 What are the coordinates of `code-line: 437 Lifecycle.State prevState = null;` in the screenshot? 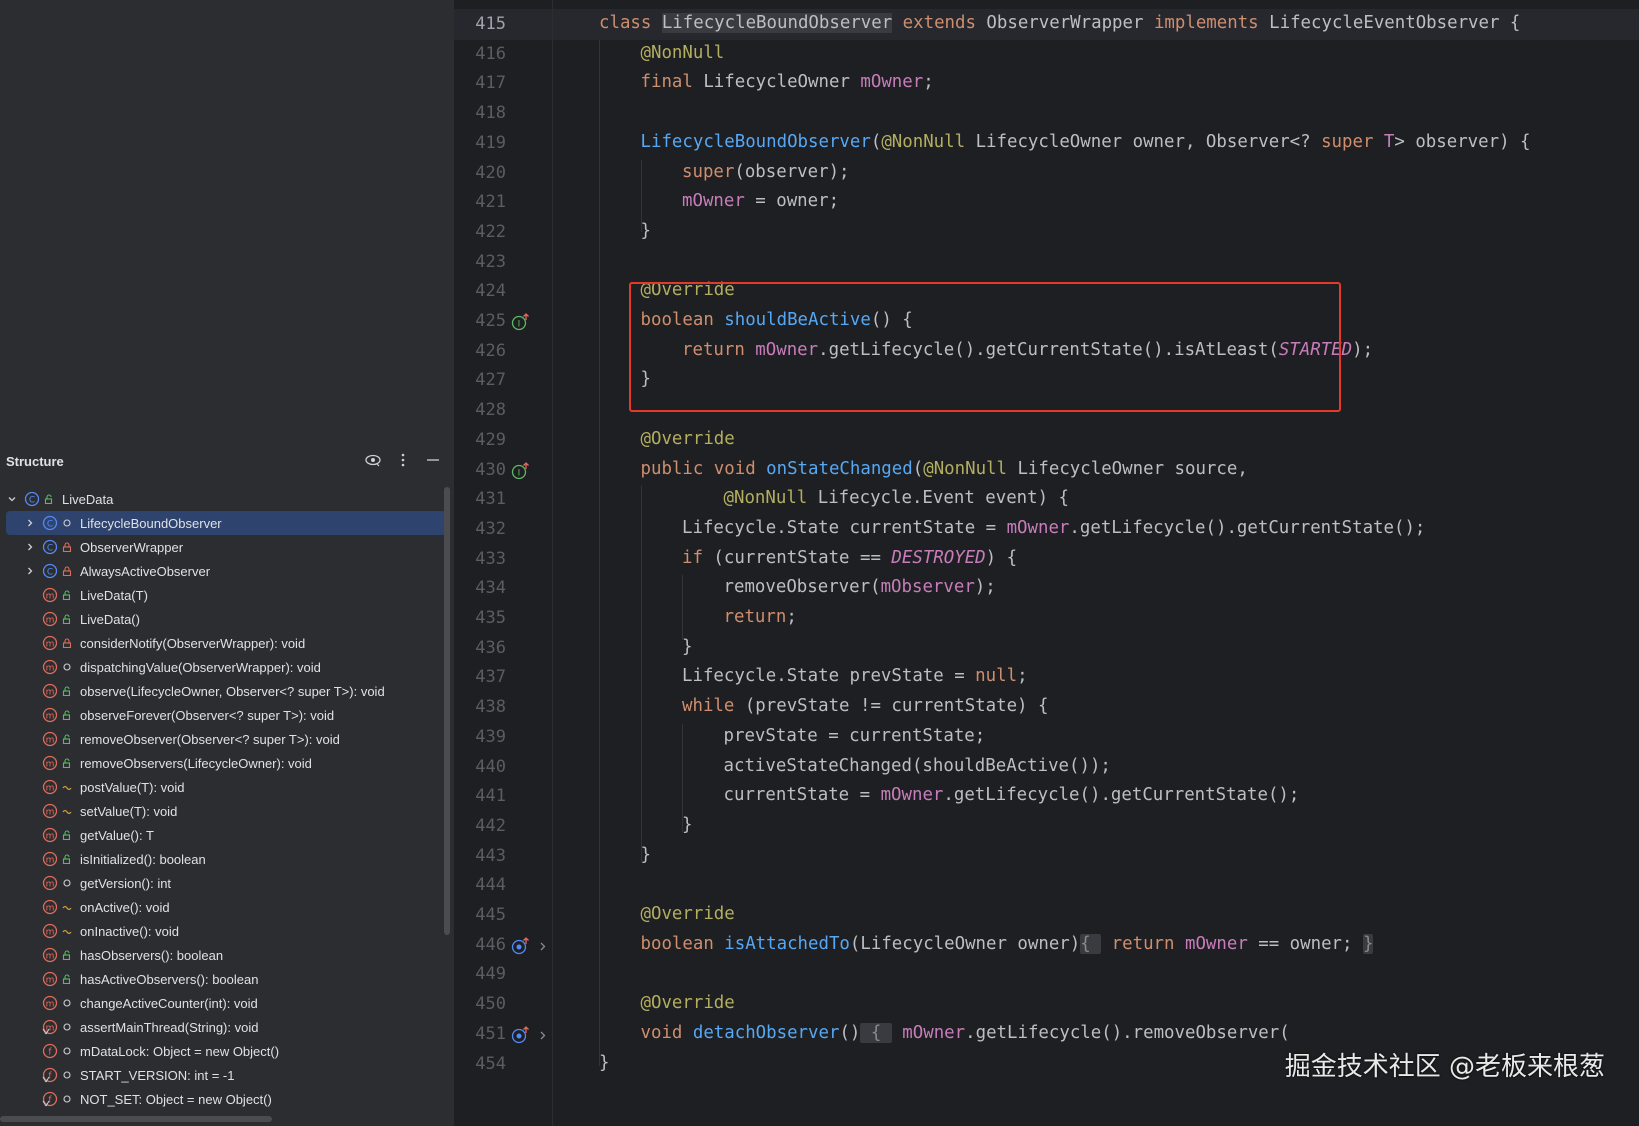 It's located at (1046, 677).